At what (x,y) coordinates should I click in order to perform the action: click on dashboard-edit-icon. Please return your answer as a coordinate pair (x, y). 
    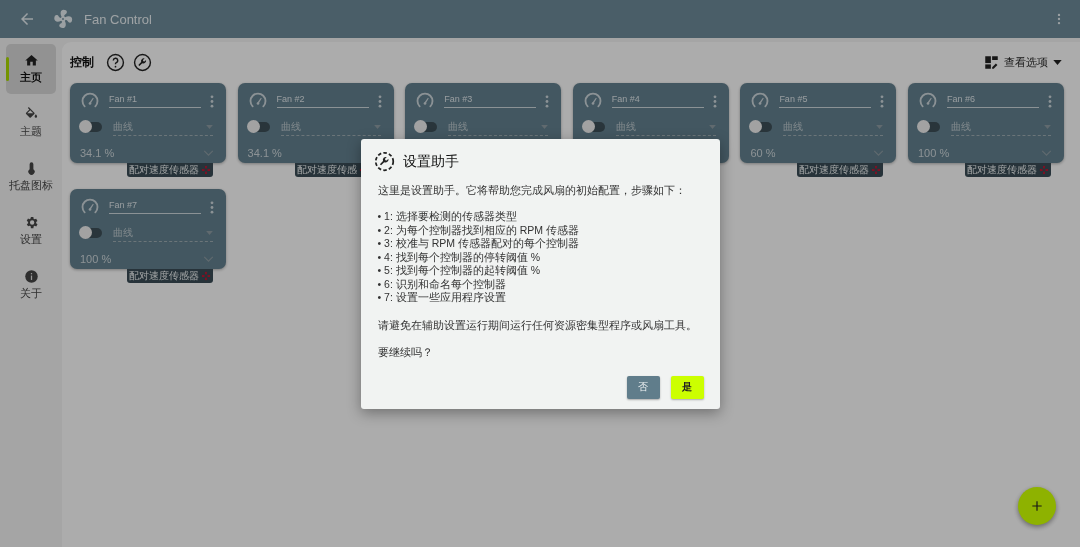
    Looking at the image, I should click on (991, 62).